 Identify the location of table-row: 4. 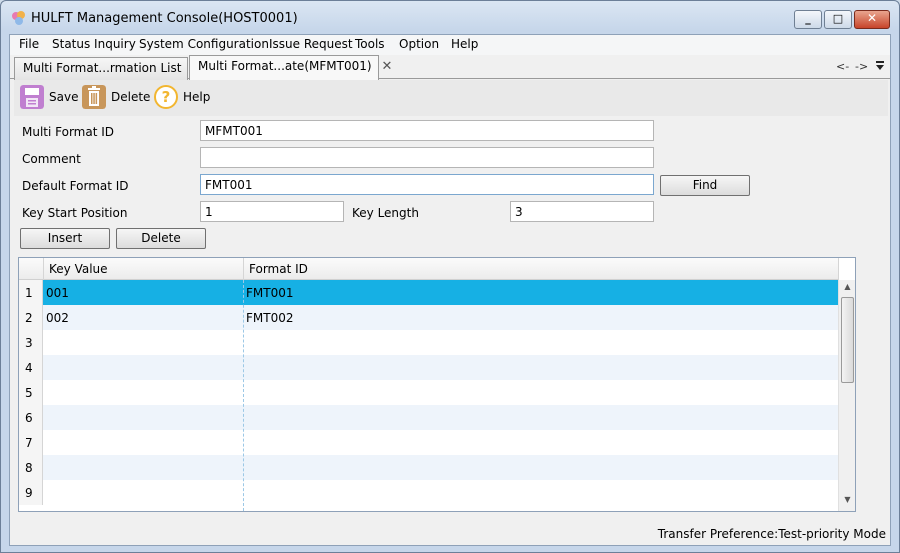
(429, 367).